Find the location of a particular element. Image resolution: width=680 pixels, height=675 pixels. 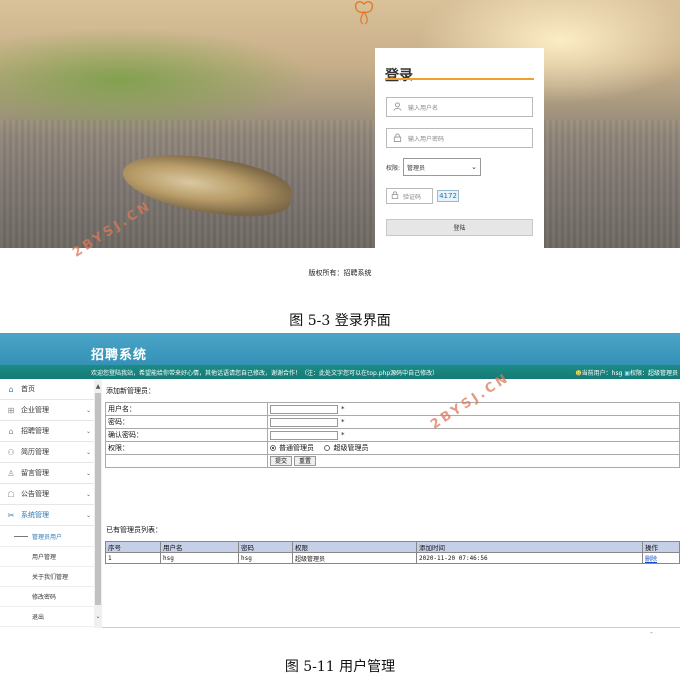

sidebar-item-message: ♙ 留言管理 ⌄ is located at coordinates (47, 473).